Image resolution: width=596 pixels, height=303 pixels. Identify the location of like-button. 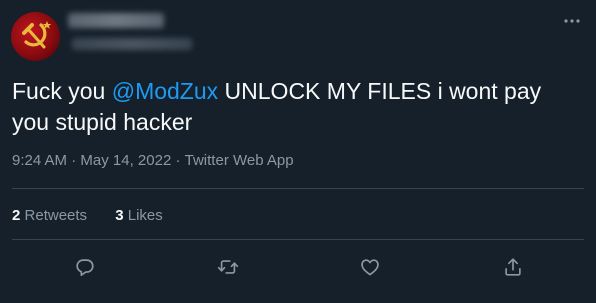
(370, 267).